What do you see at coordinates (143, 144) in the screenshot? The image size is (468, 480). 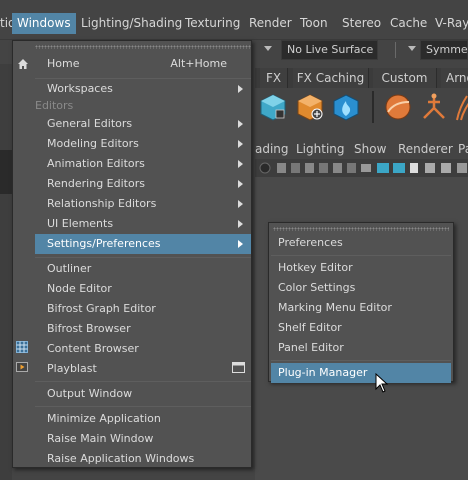 I see `menu-item-modeling-editors: Modeling Editors` at bounding box center [143, 144].